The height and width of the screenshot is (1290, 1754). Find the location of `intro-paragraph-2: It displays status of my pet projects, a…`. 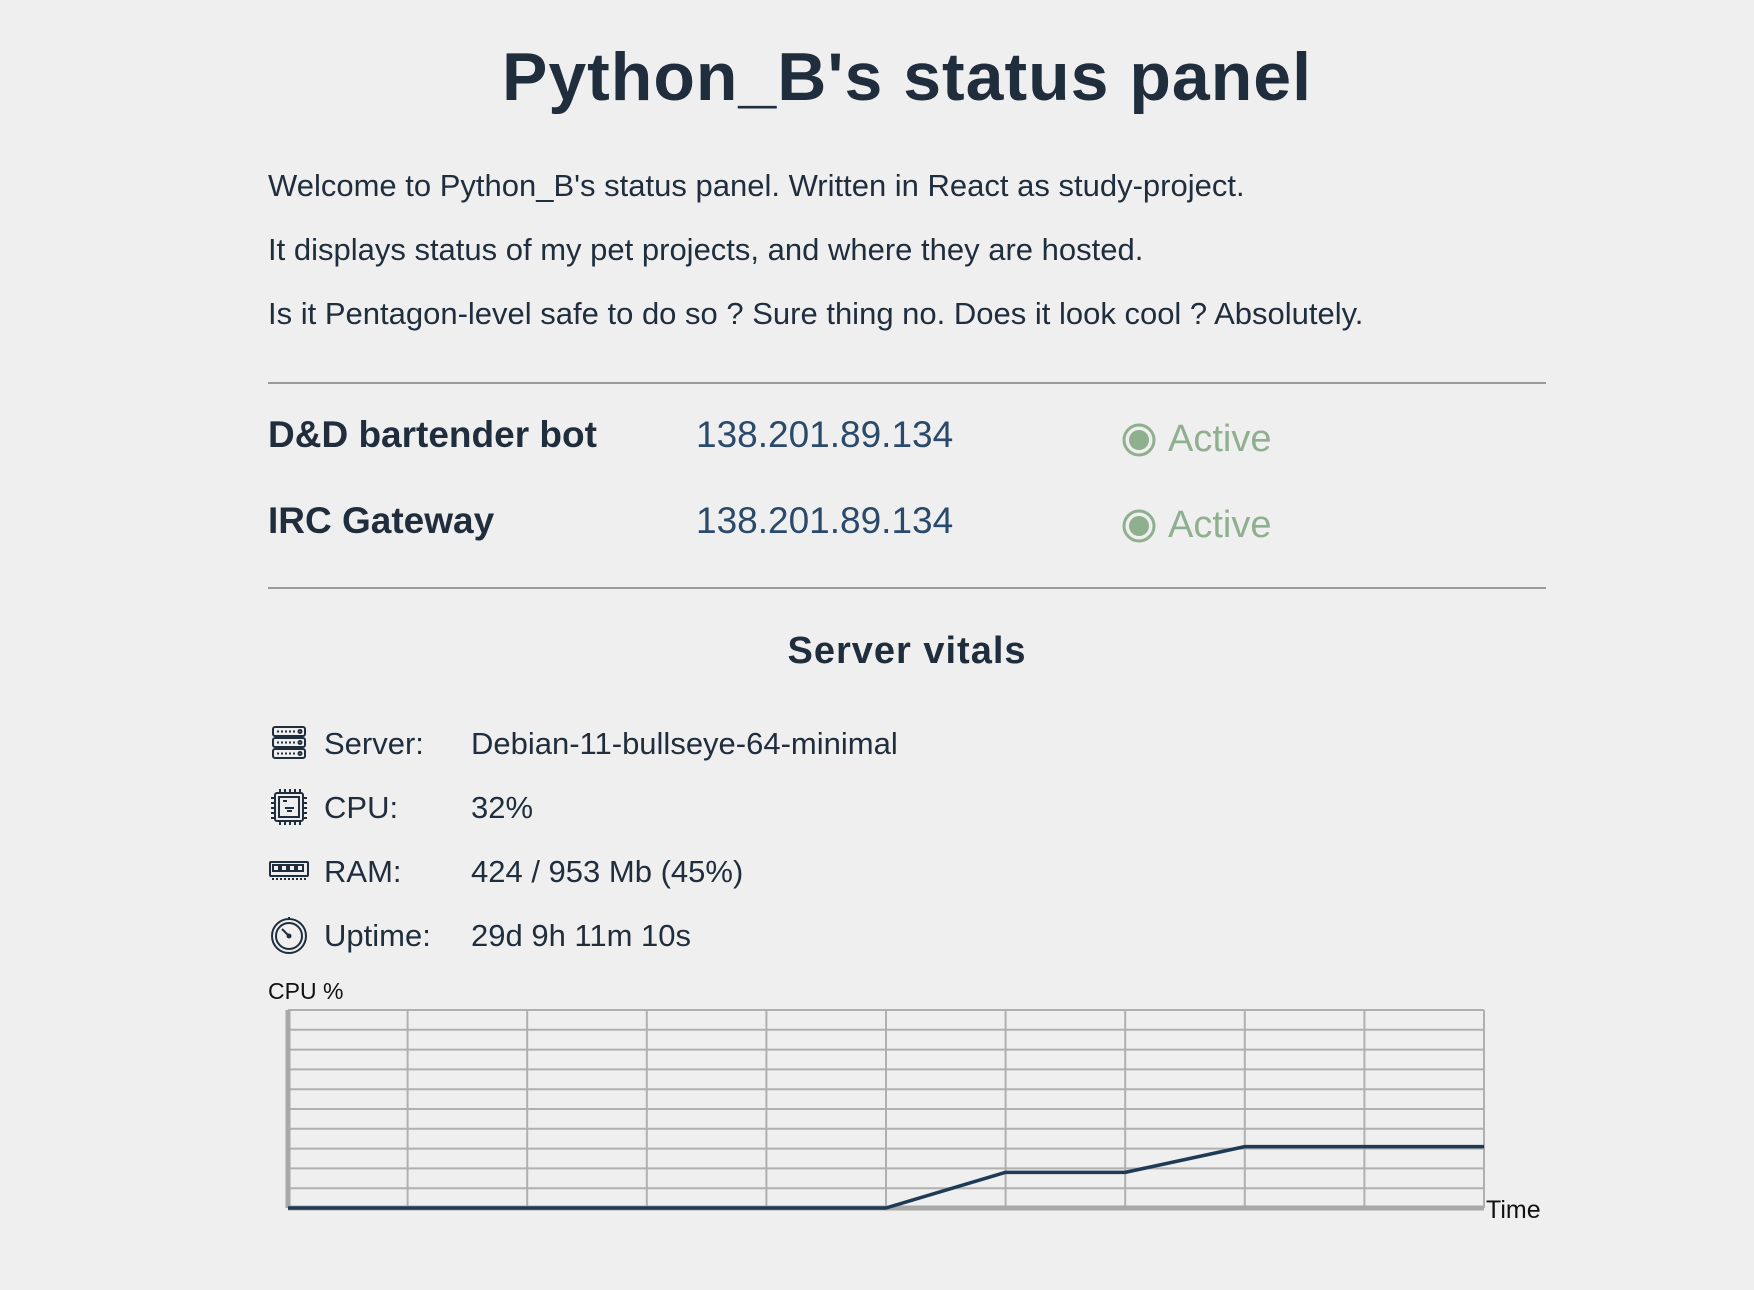

intro-paragraph-2: It displays status of my pet projects, a… is located at coordinates (706, 249).